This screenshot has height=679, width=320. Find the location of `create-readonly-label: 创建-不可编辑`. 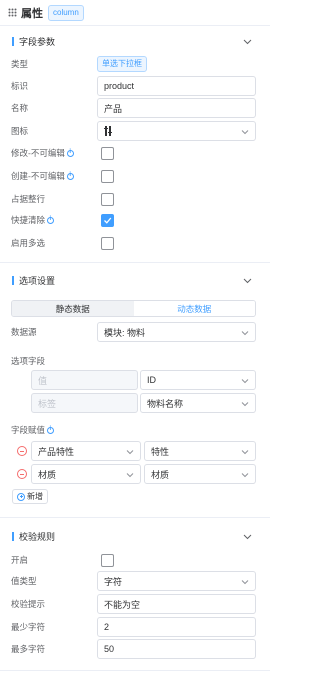

create-readonly-label: 创建-不可编辑 is located at coordinates (42, 176).